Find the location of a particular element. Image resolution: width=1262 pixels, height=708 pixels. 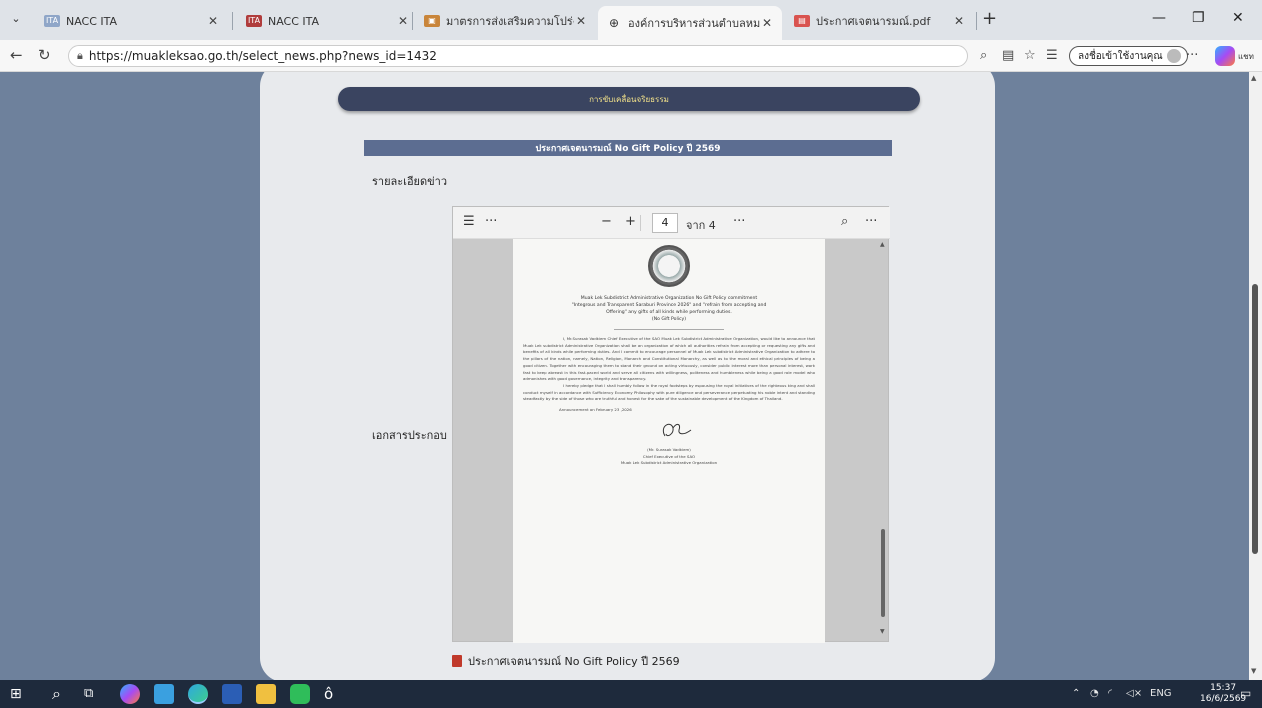

edge-icon is located at coordinates (198, 694).